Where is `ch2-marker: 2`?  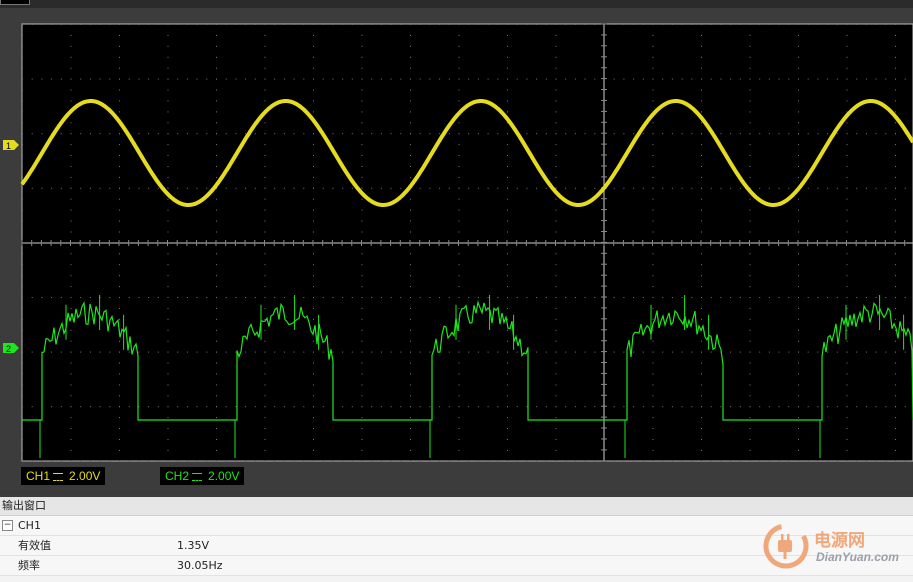 ch2-marker: 2 is located at coordinates (11, 348).